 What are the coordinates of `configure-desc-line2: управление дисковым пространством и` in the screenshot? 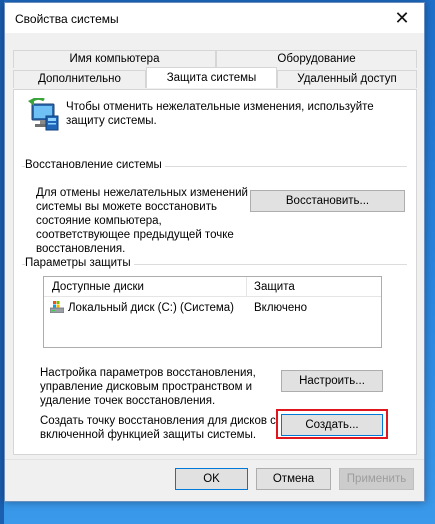 It's located at (146, 387).